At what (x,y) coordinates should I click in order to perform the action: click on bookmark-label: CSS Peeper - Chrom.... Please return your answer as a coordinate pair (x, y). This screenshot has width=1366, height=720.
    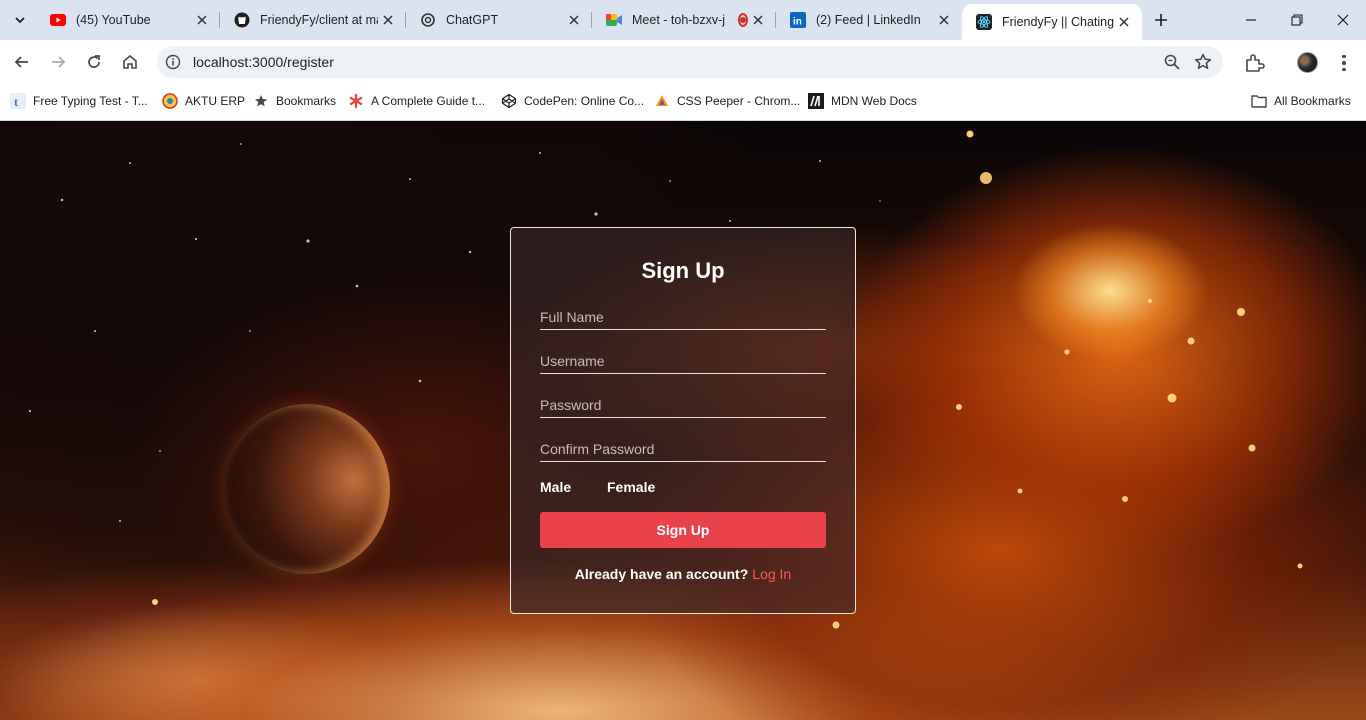
    Looking at the image, I should click on (739, 101).